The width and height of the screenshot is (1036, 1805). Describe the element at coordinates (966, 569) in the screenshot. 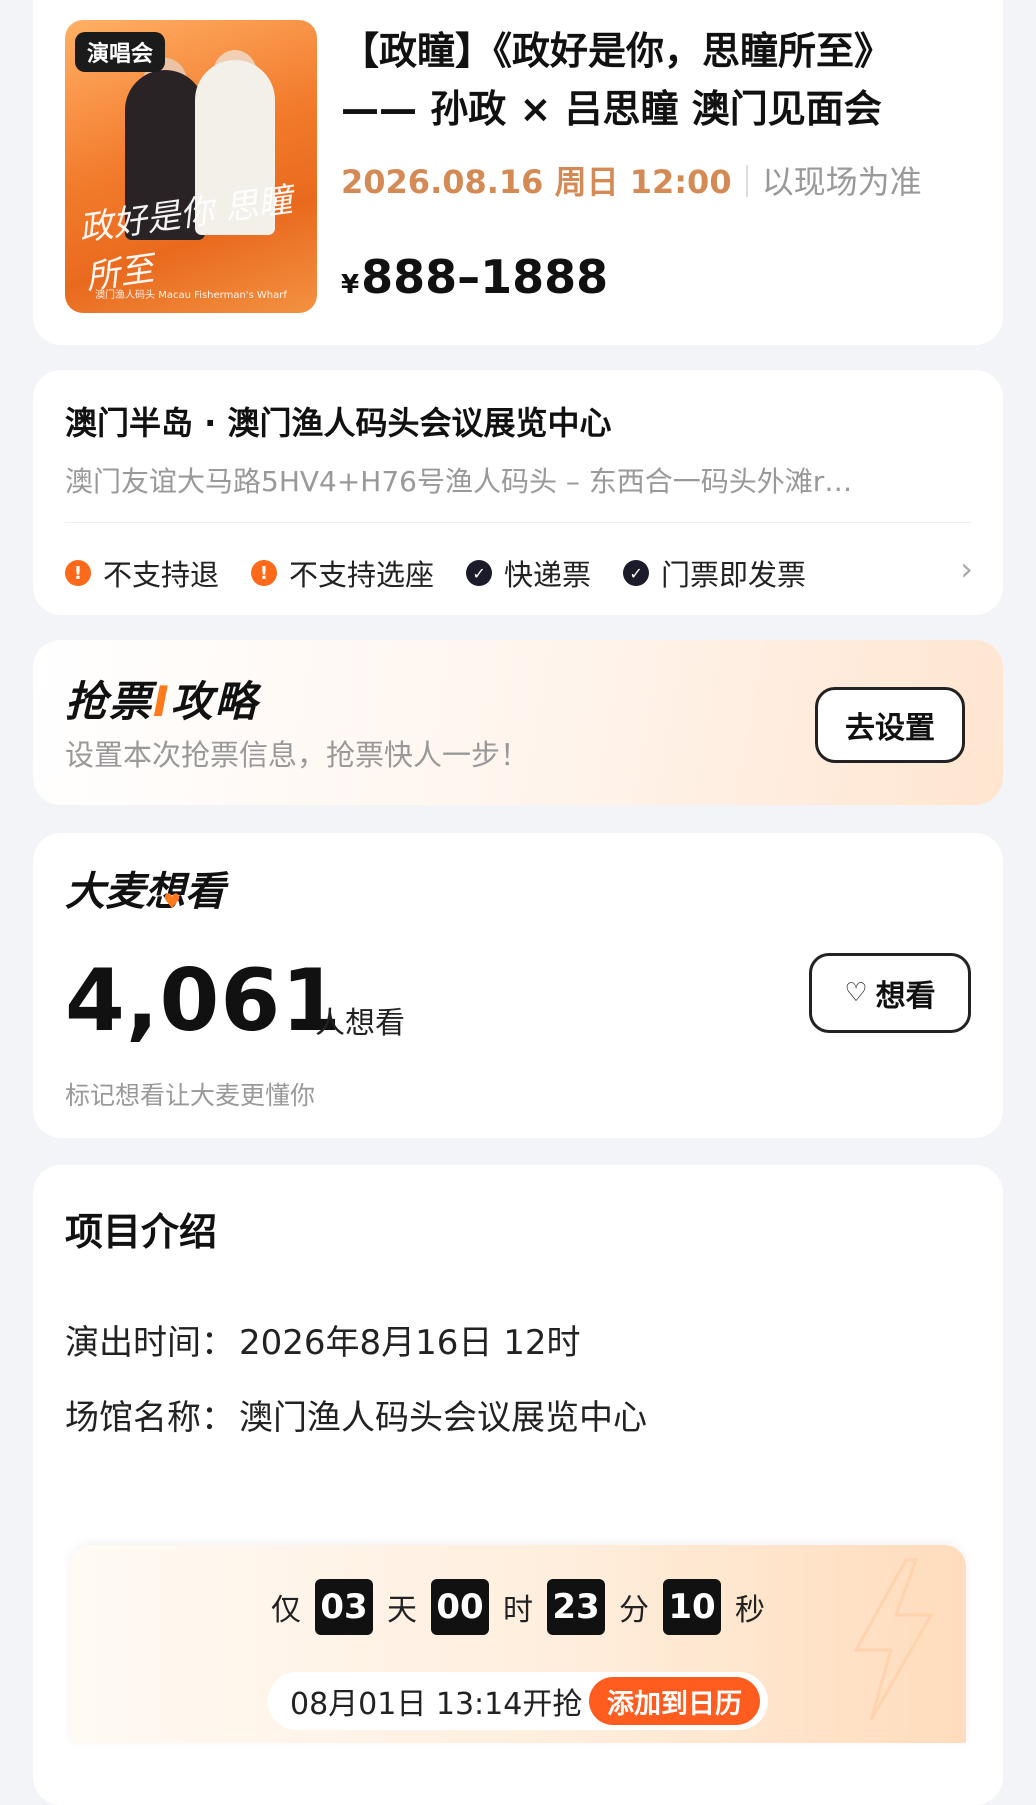

I see `chevron-right-icon: ›` at that location.